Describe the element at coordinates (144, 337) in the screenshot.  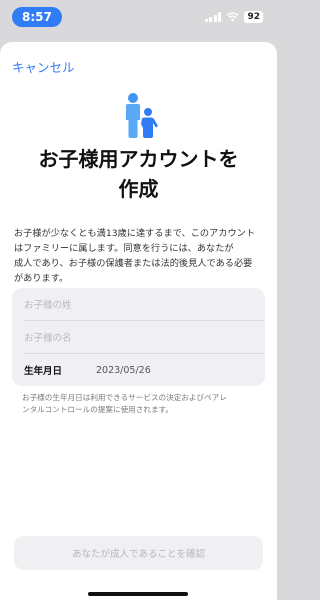
I see `first-name-field: お子様の名` at that location.